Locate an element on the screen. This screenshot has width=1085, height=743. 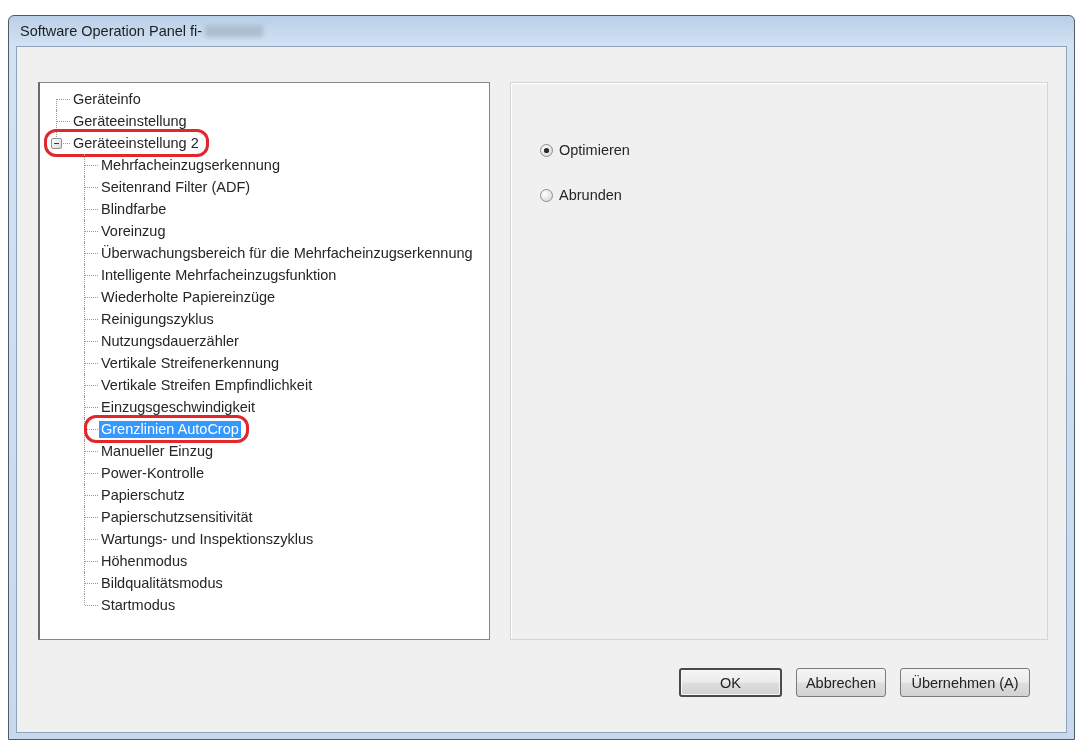
tree-item: Power-Kontrolle is located at coordinates (153, 473).